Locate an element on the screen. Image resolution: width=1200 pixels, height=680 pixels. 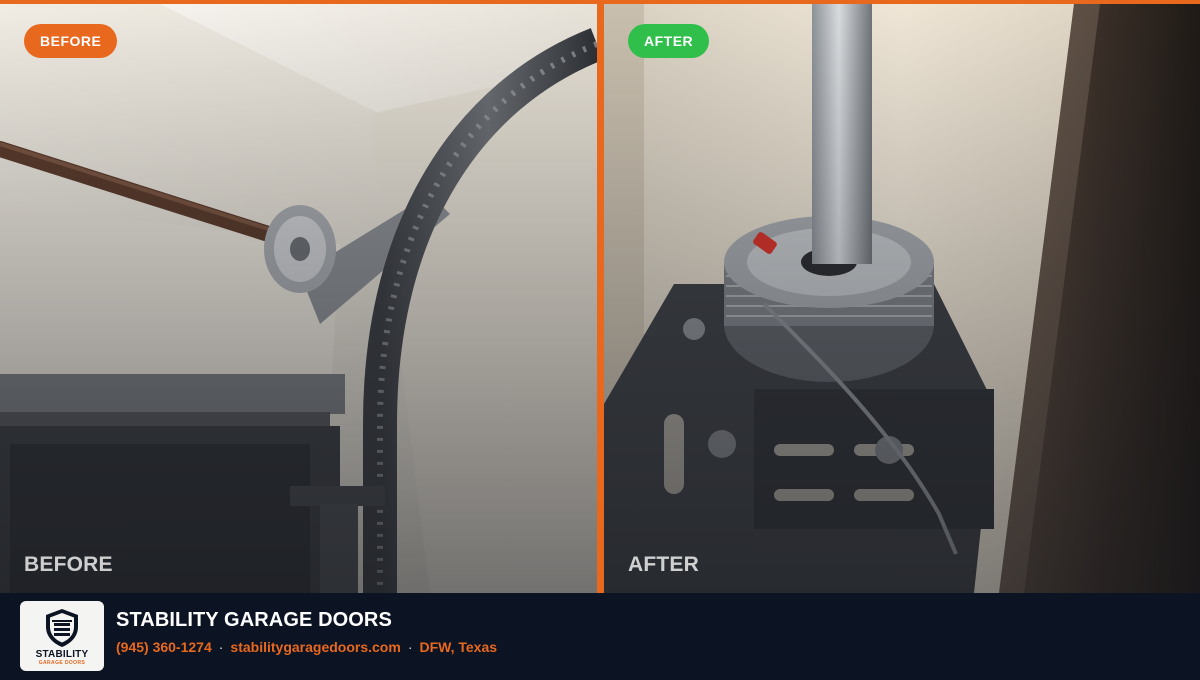
company-logo: STABILITY GARAGE DOORS is located at coordinates (62, 636).